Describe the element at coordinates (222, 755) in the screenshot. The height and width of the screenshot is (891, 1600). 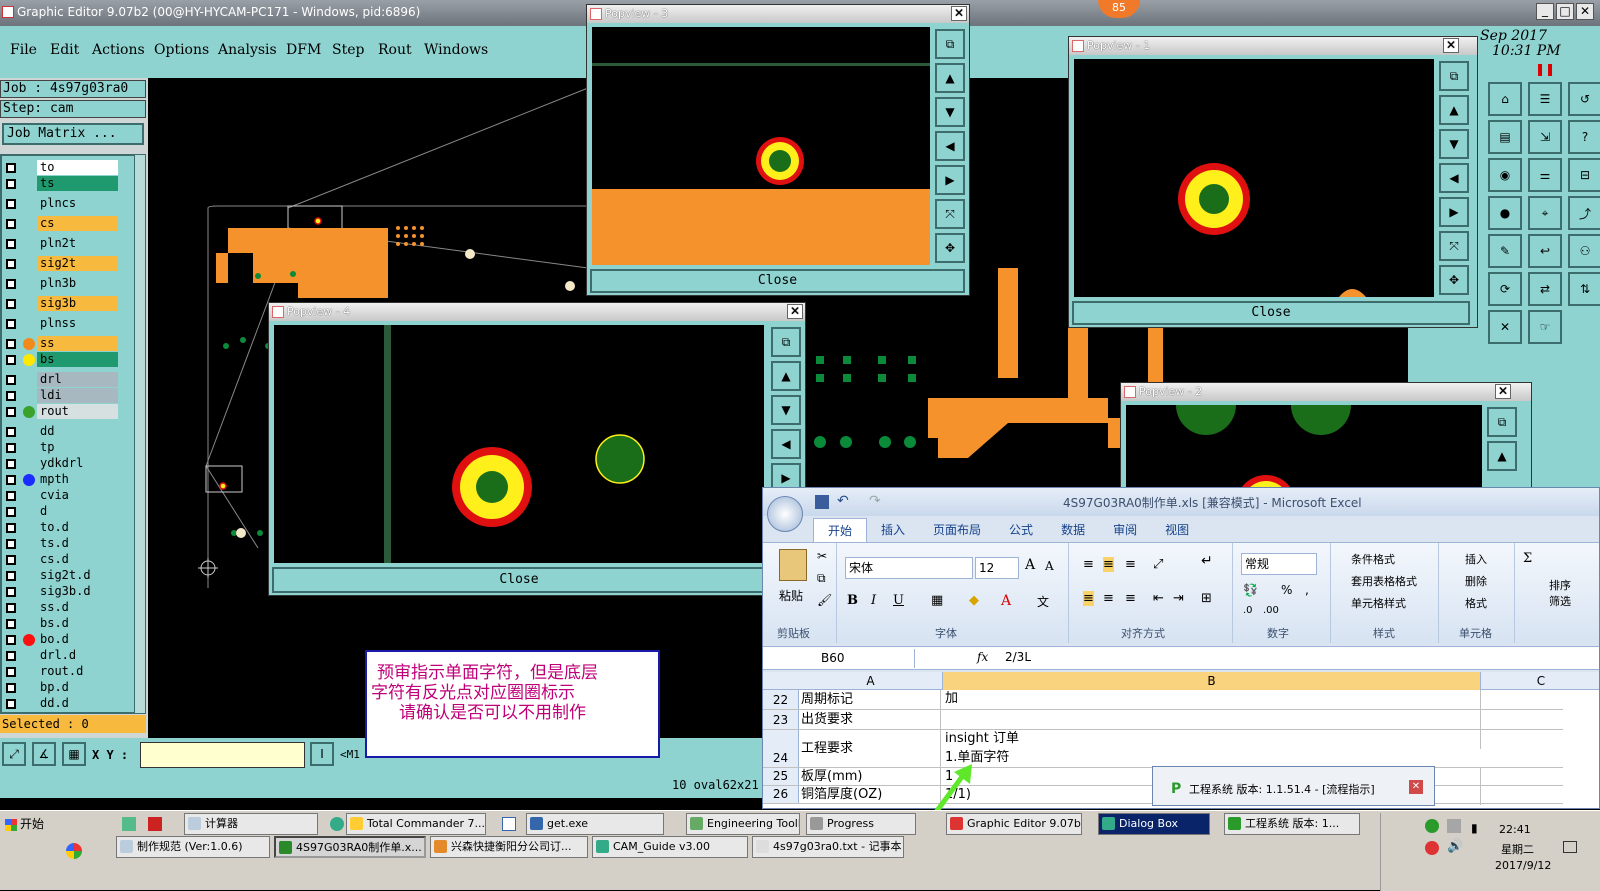
I see `xy-input` at that location.